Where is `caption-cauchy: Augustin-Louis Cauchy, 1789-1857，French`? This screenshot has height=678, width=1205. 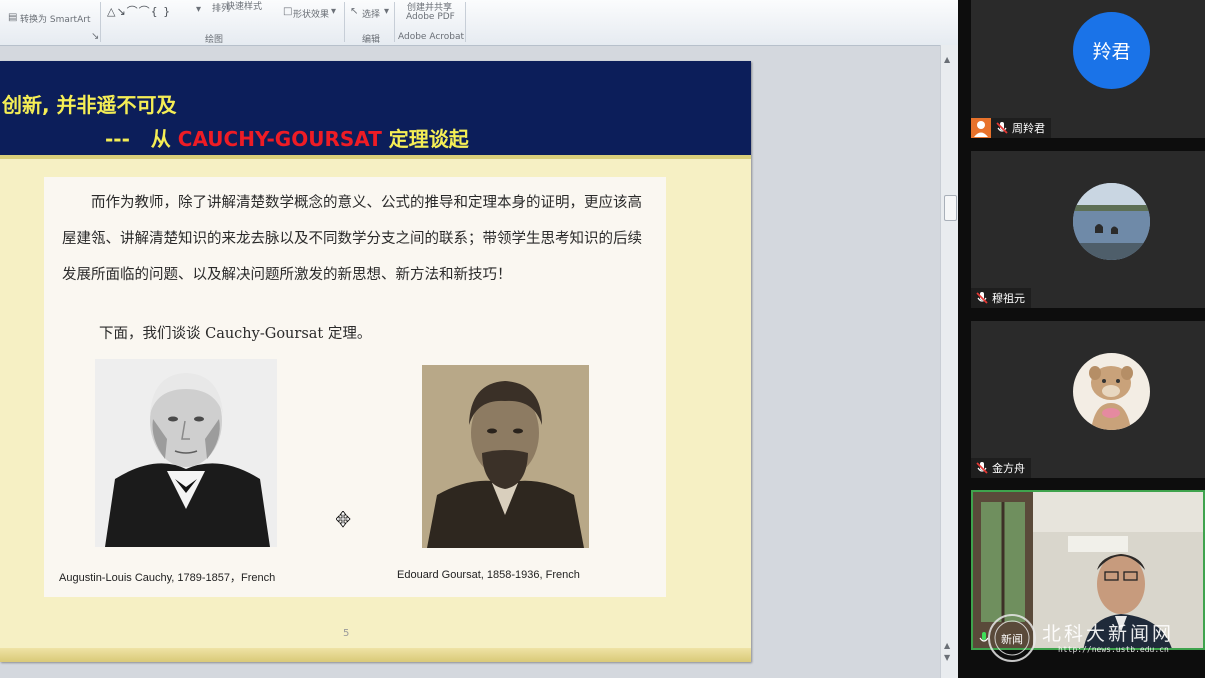
caption-cauchy: Augustin-Louis Cauchy, 1789-1857，French is located at coordinates (167, 578).